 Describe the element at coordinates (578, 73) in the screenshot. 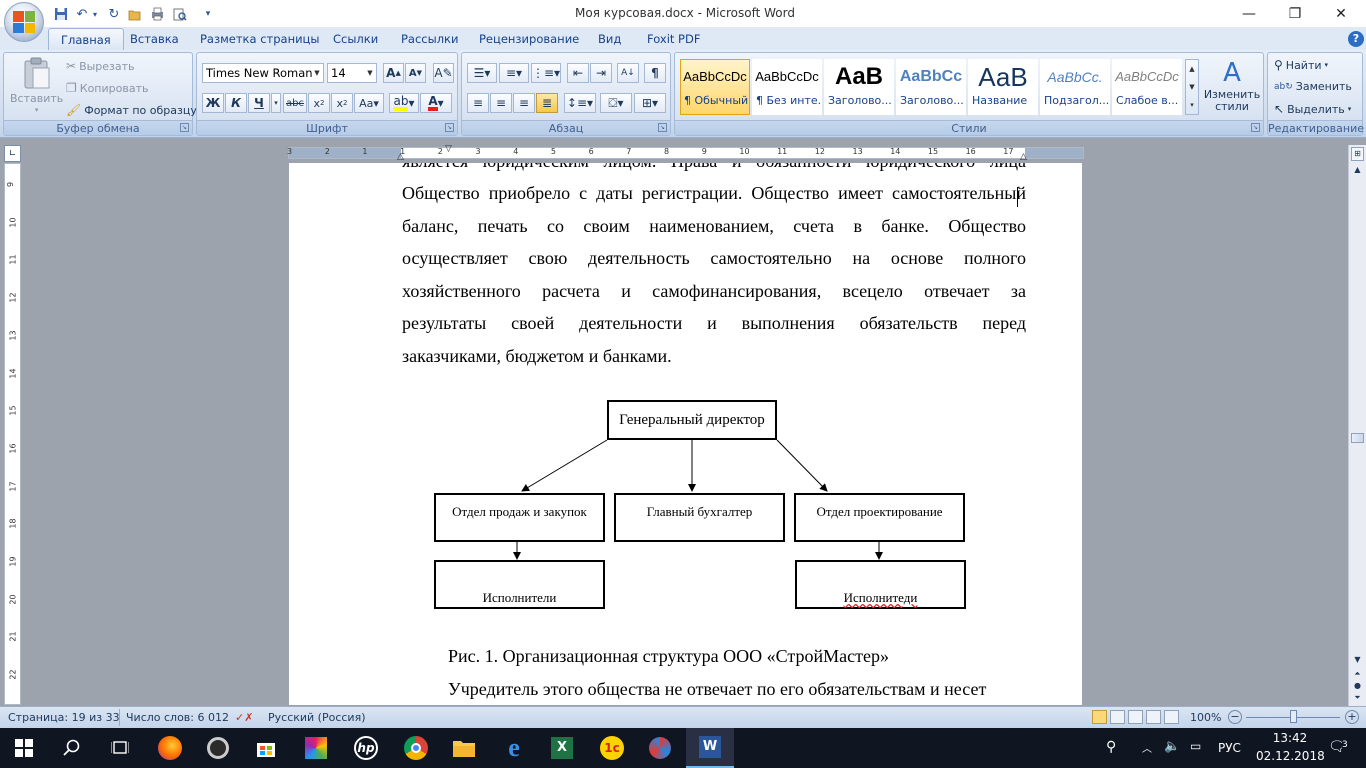

I see `decrease-indent-button: ⇤` at that location.